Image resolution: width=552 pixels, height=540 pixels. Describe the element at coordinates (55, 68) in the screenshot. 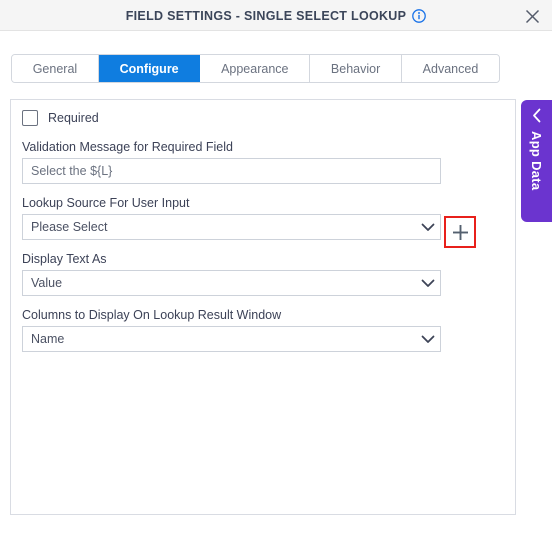

I see `tab-general: General` at that location.